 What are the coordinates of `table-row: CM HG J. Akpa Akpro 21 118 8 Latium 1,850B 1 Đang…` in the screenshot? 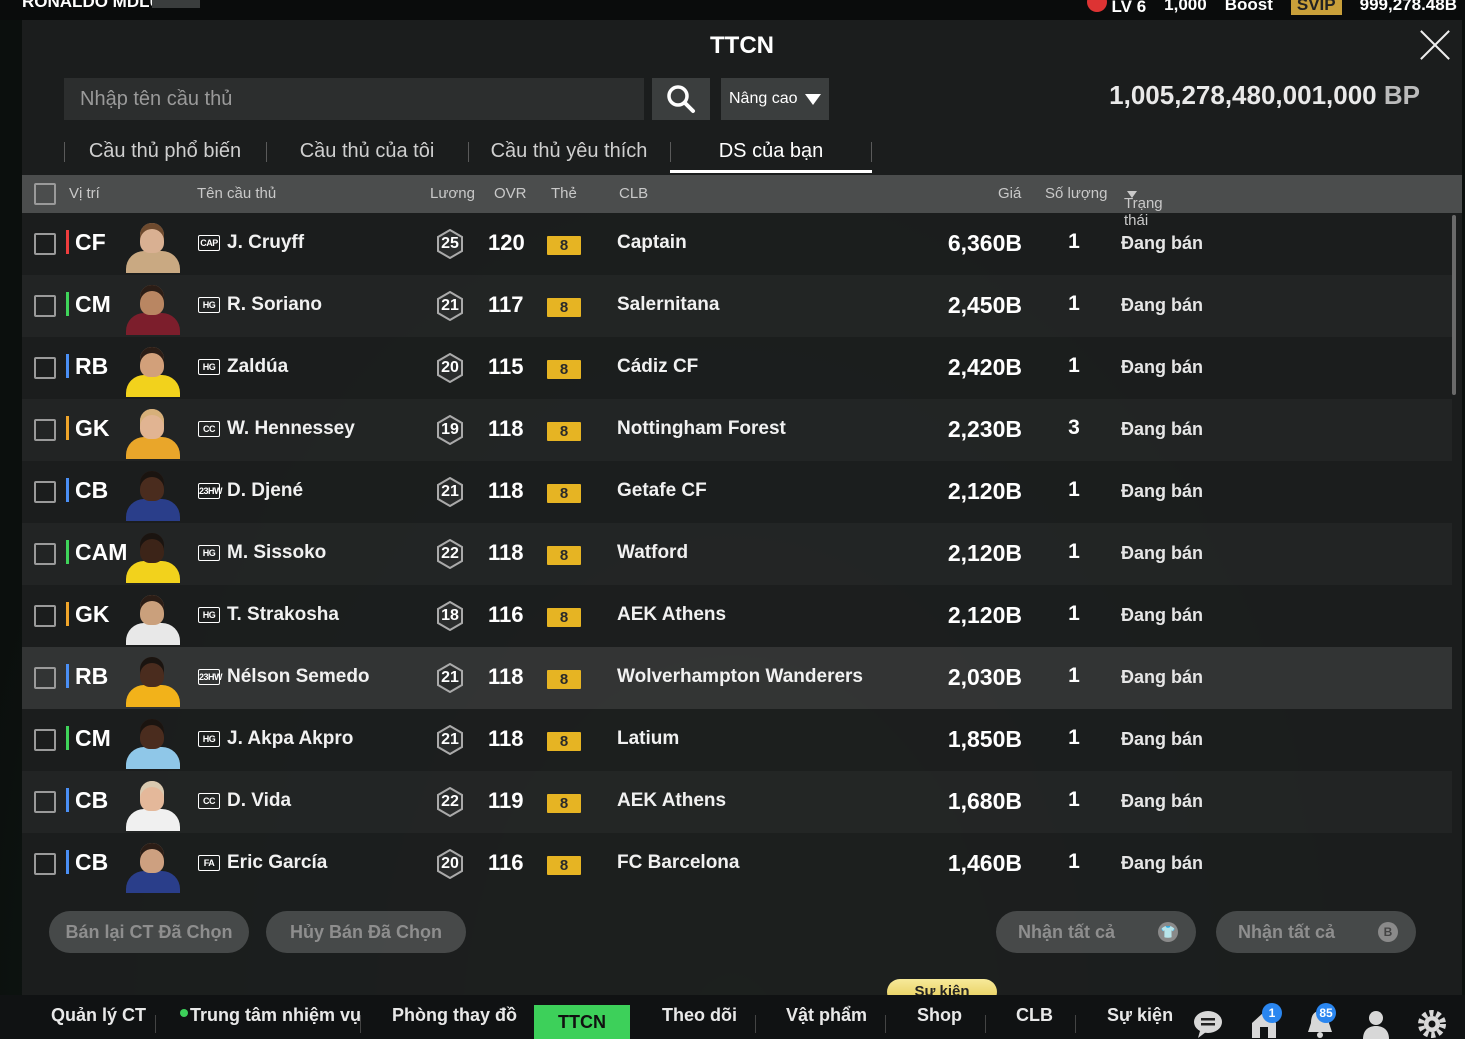 It's located at (737, 740).